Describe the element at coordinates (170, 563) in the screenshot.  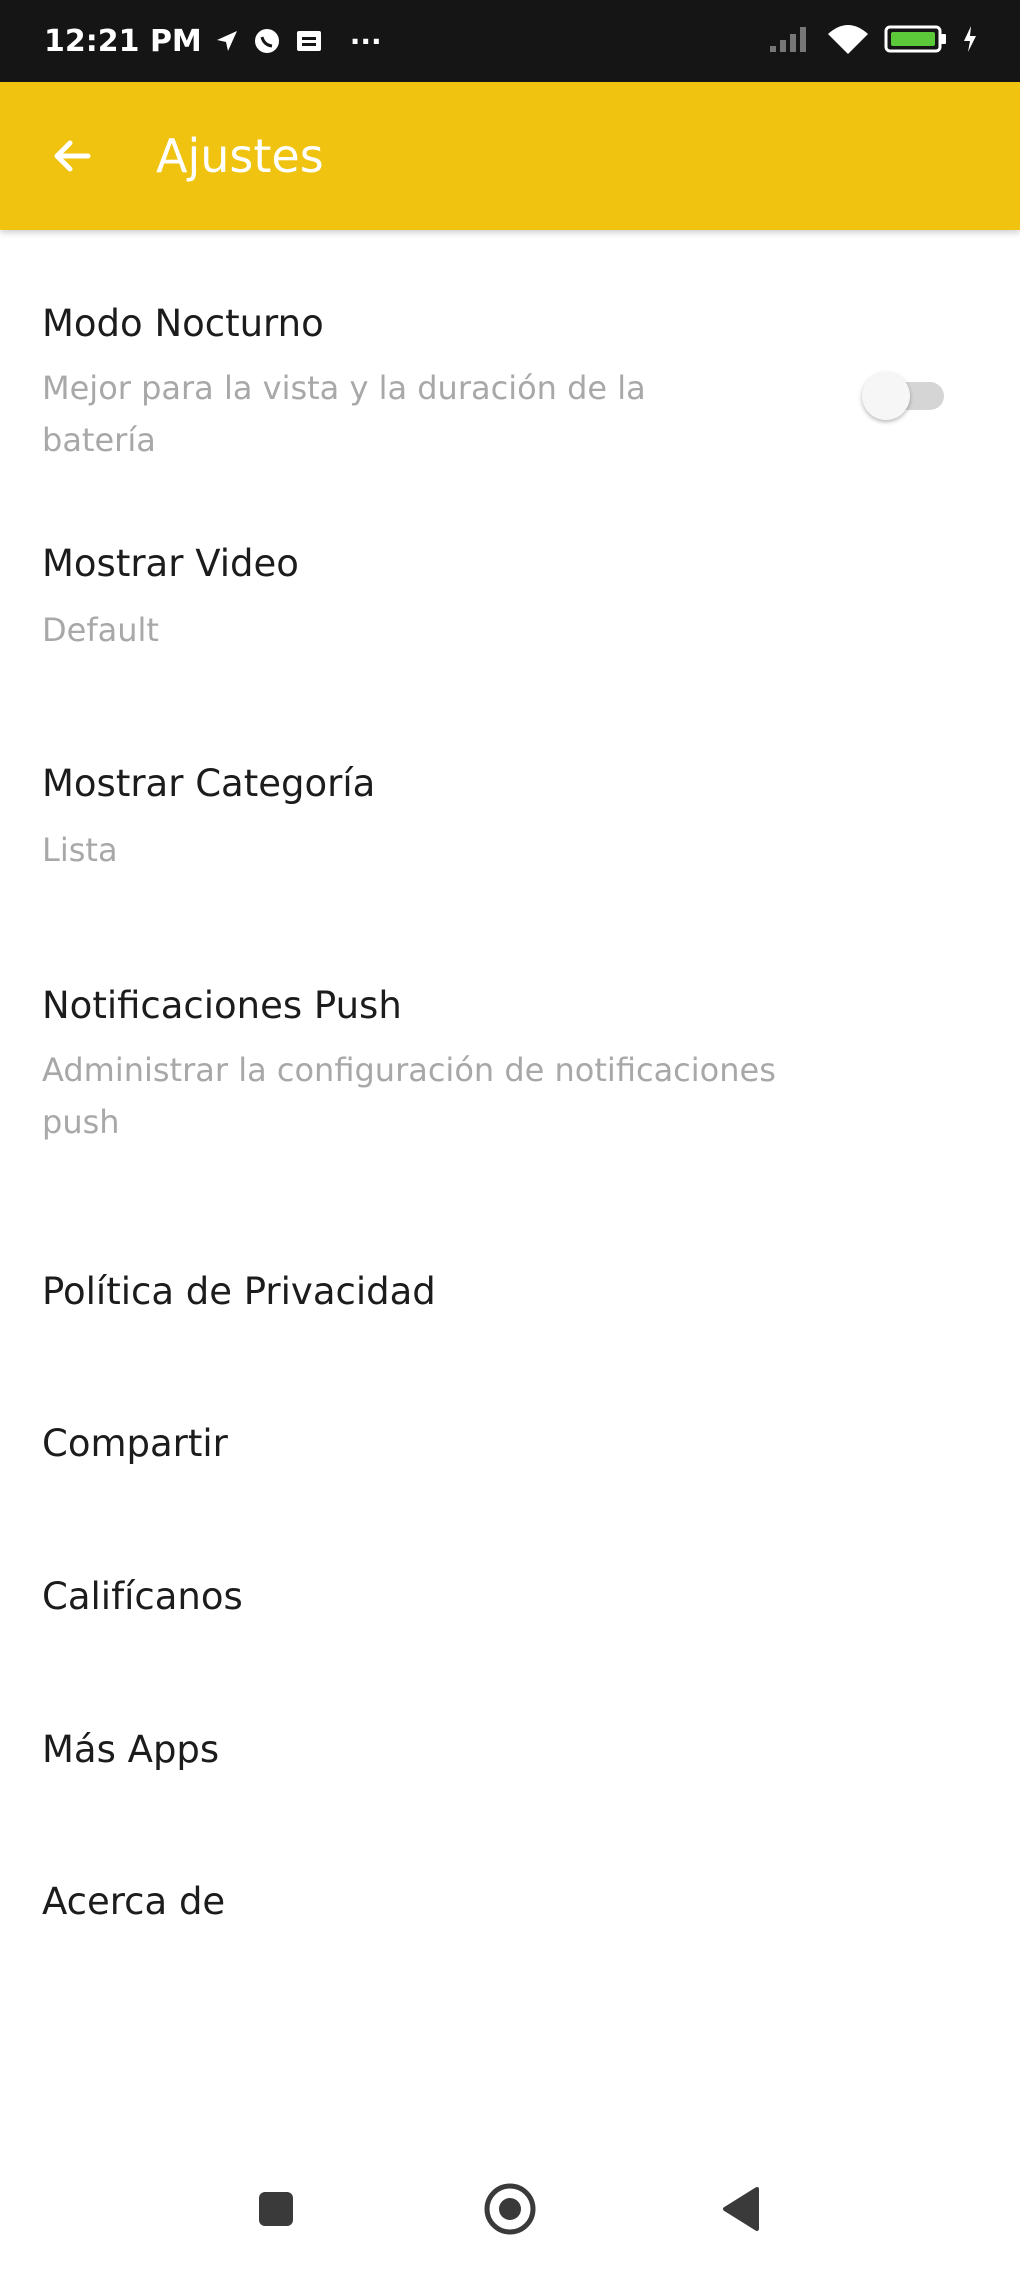
I see `setting-title: Mostrar Video` at that location.